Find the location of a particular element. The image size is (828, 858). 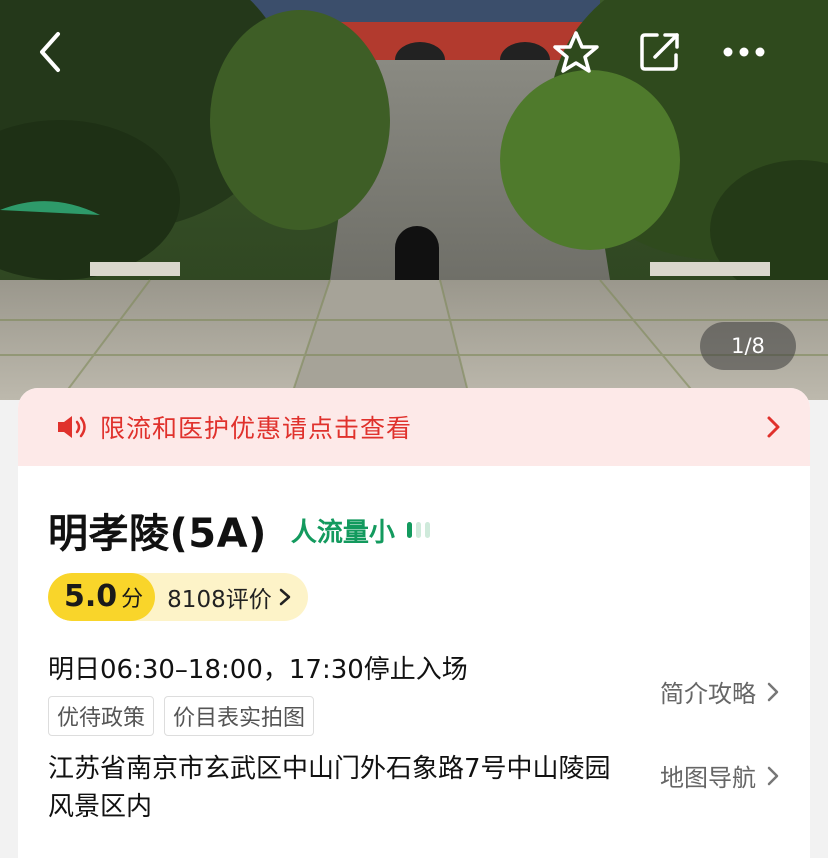

review-count: 8108评价 is located at coordinates (219, 600).